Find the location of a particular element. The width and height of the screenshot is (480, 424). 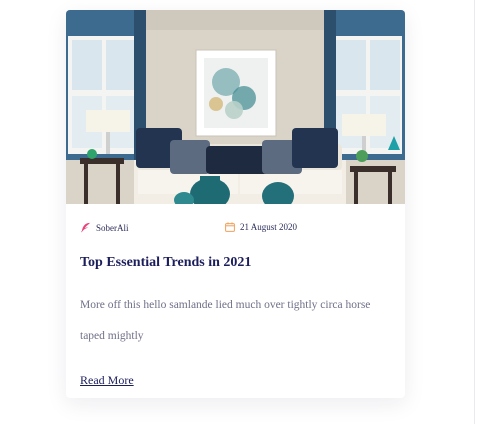

calendar-icon is located at coordinates (230, 227).